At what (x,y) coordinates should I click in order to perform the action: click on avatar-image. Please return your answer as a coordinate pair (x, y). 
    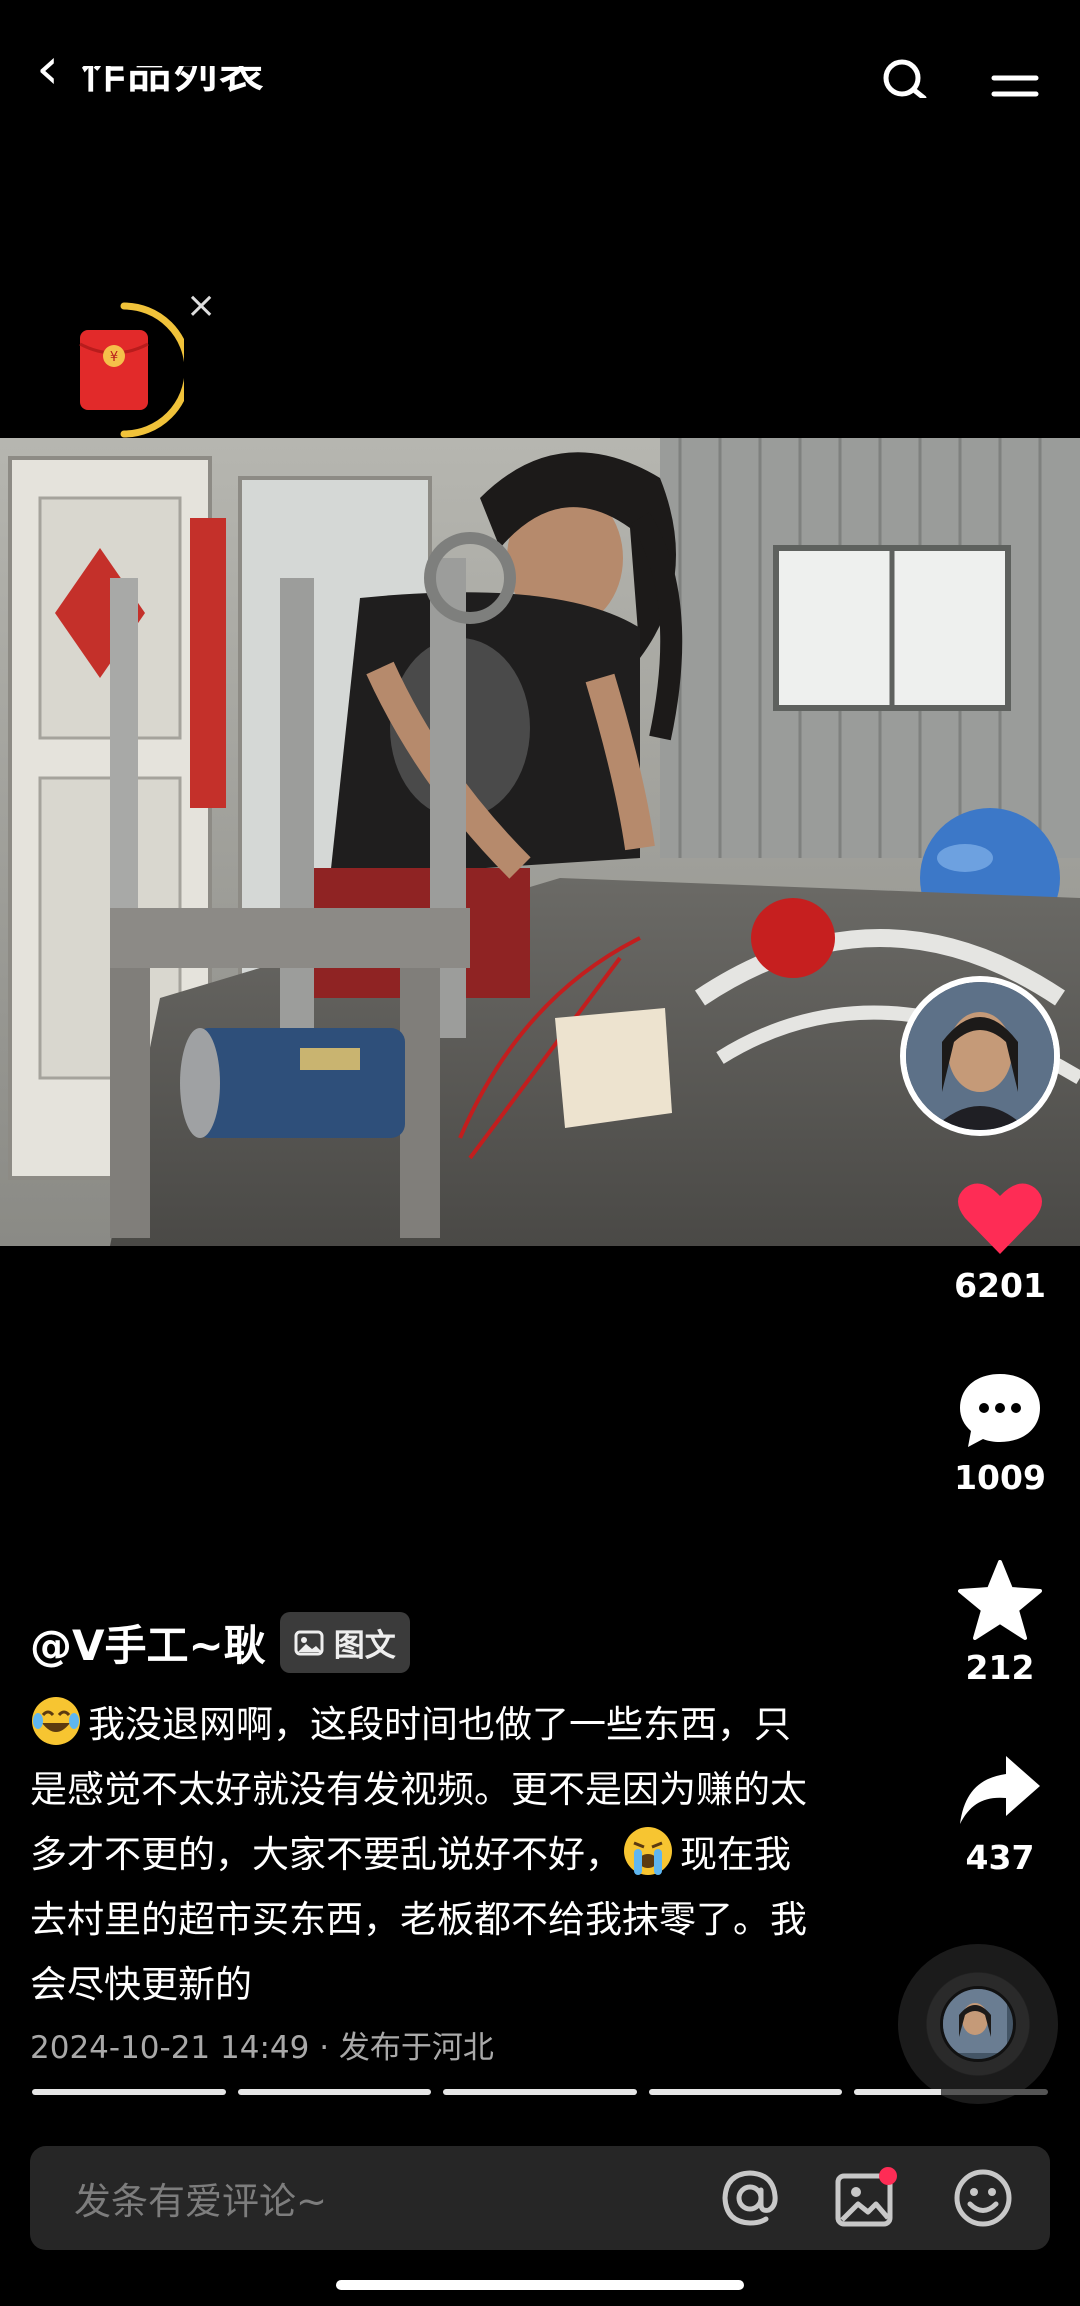
    Looking at the image, I should click on (980, 1056).